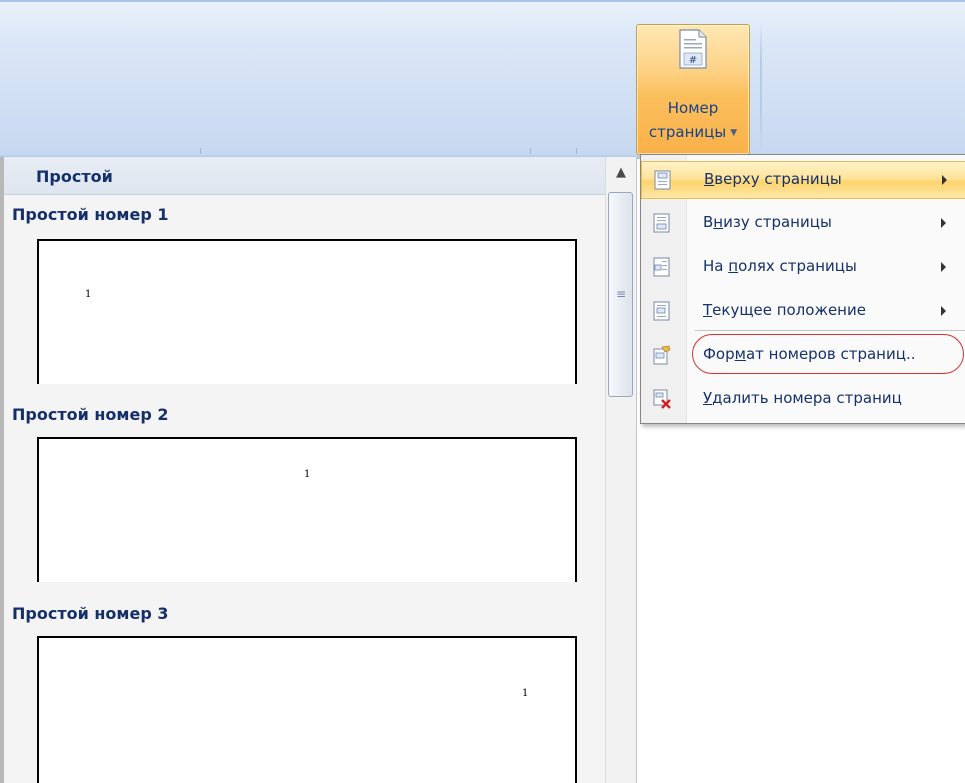 The image size is (965, 783). I want to click on menu-item-remove-page-numbers: Удалить номера страниц, so click(803, 400).